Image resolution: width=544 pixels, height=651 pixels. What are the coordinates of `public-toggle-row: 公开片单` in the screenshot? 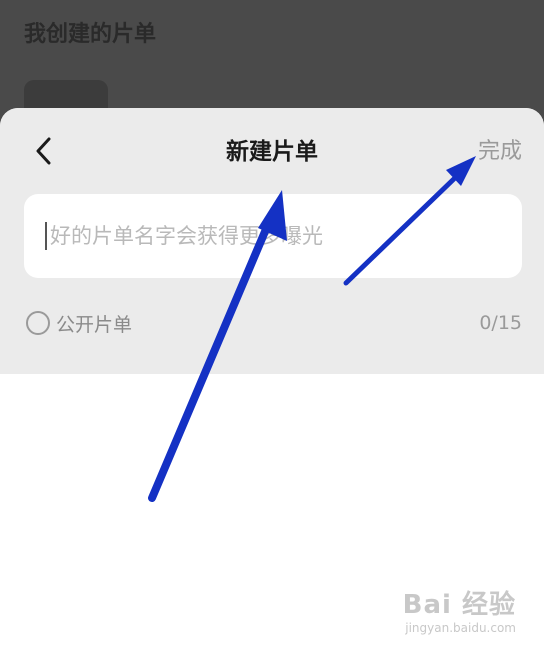 It's located at (79, 323).